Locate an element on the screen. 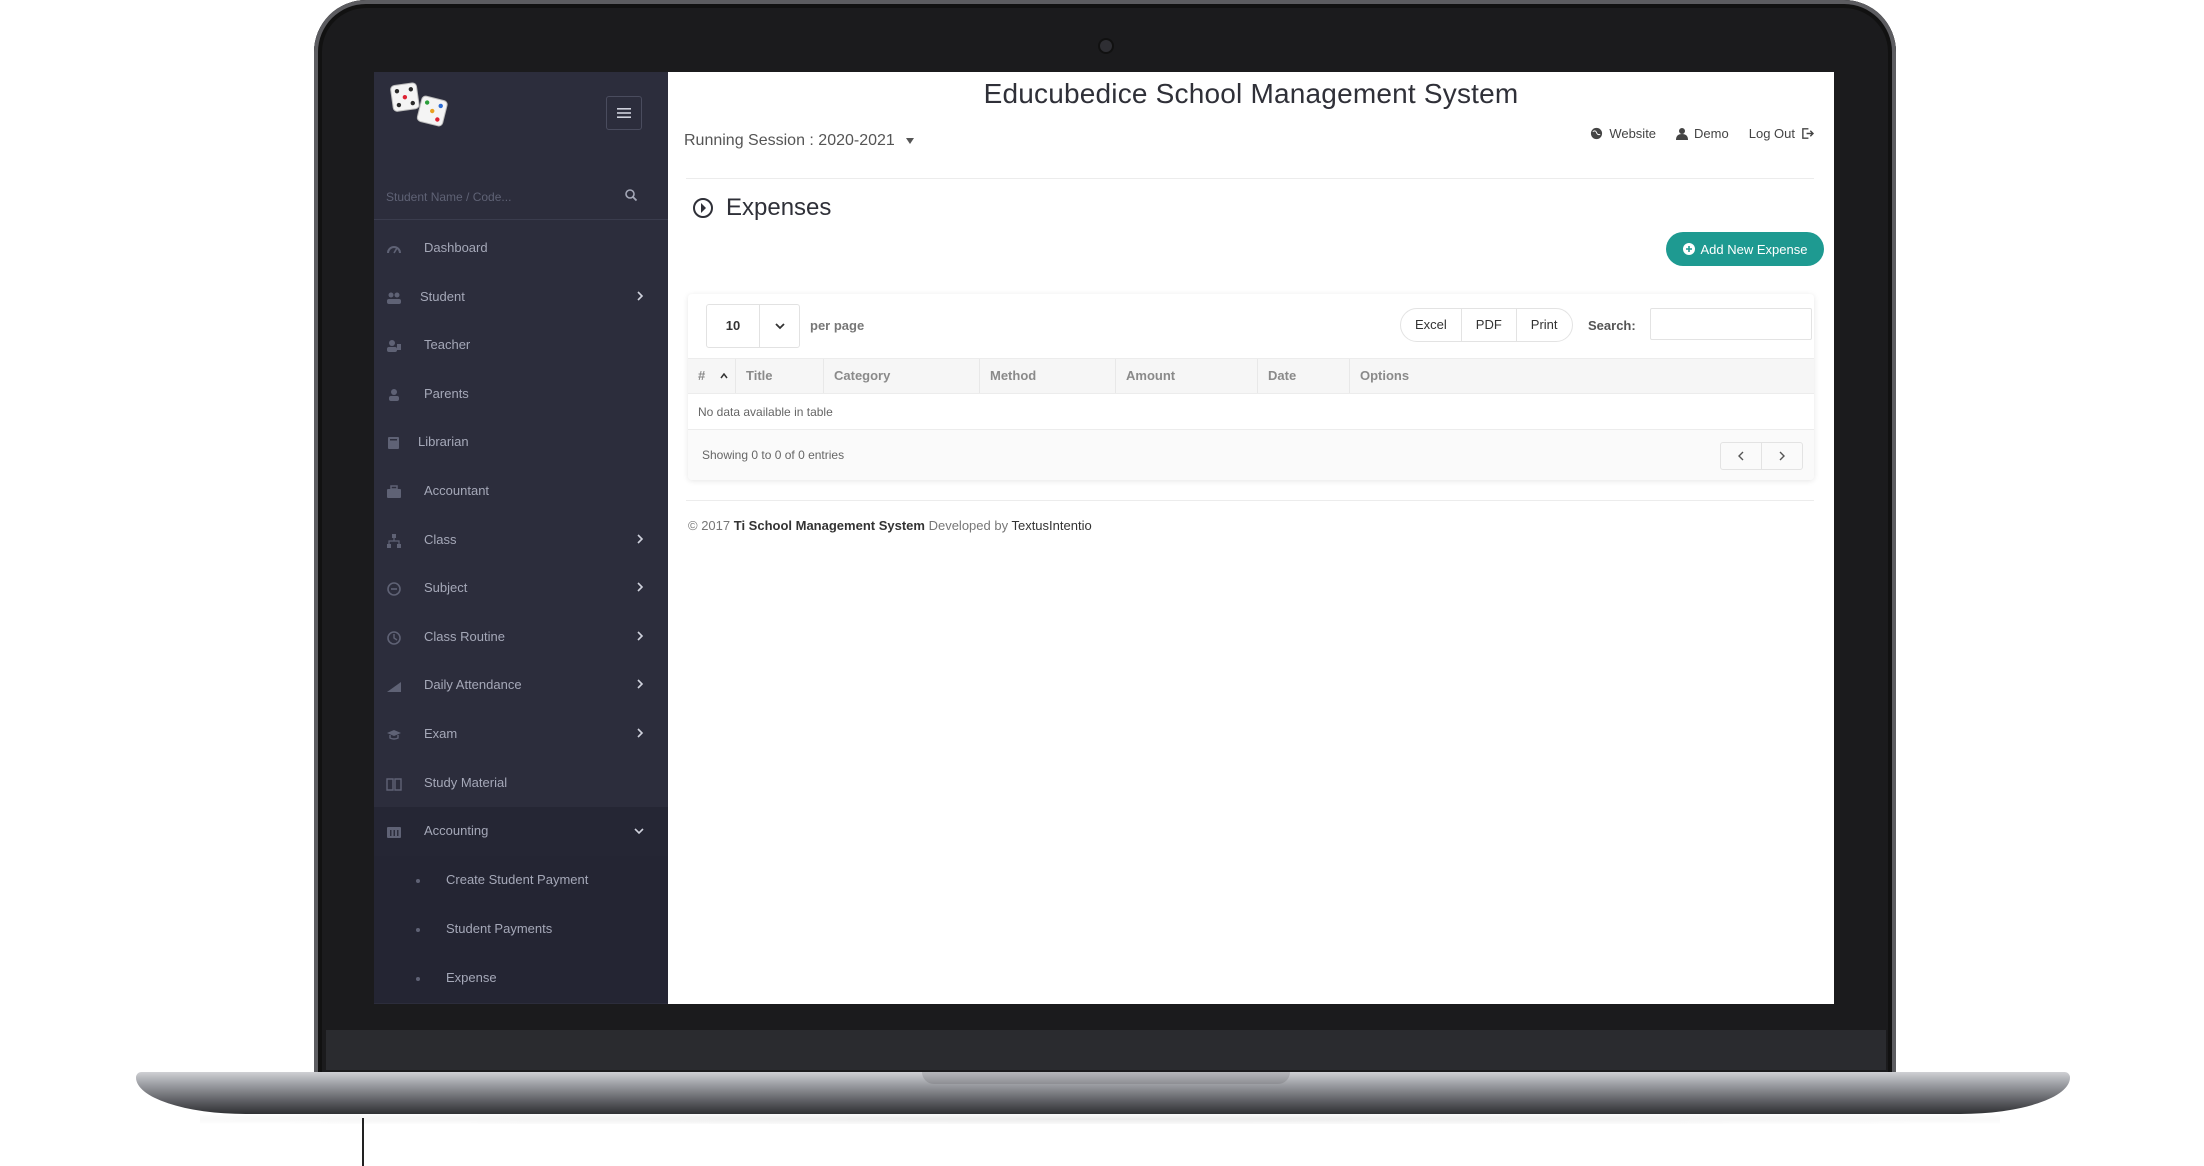 This screenshot has height=1166, width=2204. search-icon is located at coordinates (631, 197).